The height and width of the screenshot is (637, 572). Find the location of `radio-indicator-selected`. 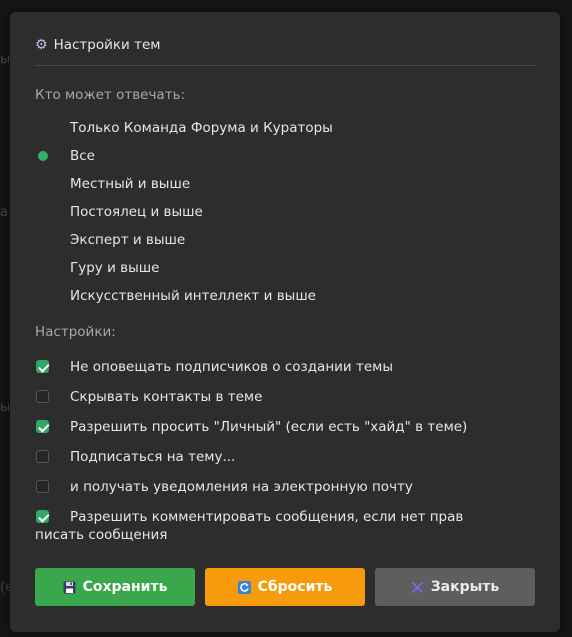

radio-indicator-selected is located at coordinates (43, 156).